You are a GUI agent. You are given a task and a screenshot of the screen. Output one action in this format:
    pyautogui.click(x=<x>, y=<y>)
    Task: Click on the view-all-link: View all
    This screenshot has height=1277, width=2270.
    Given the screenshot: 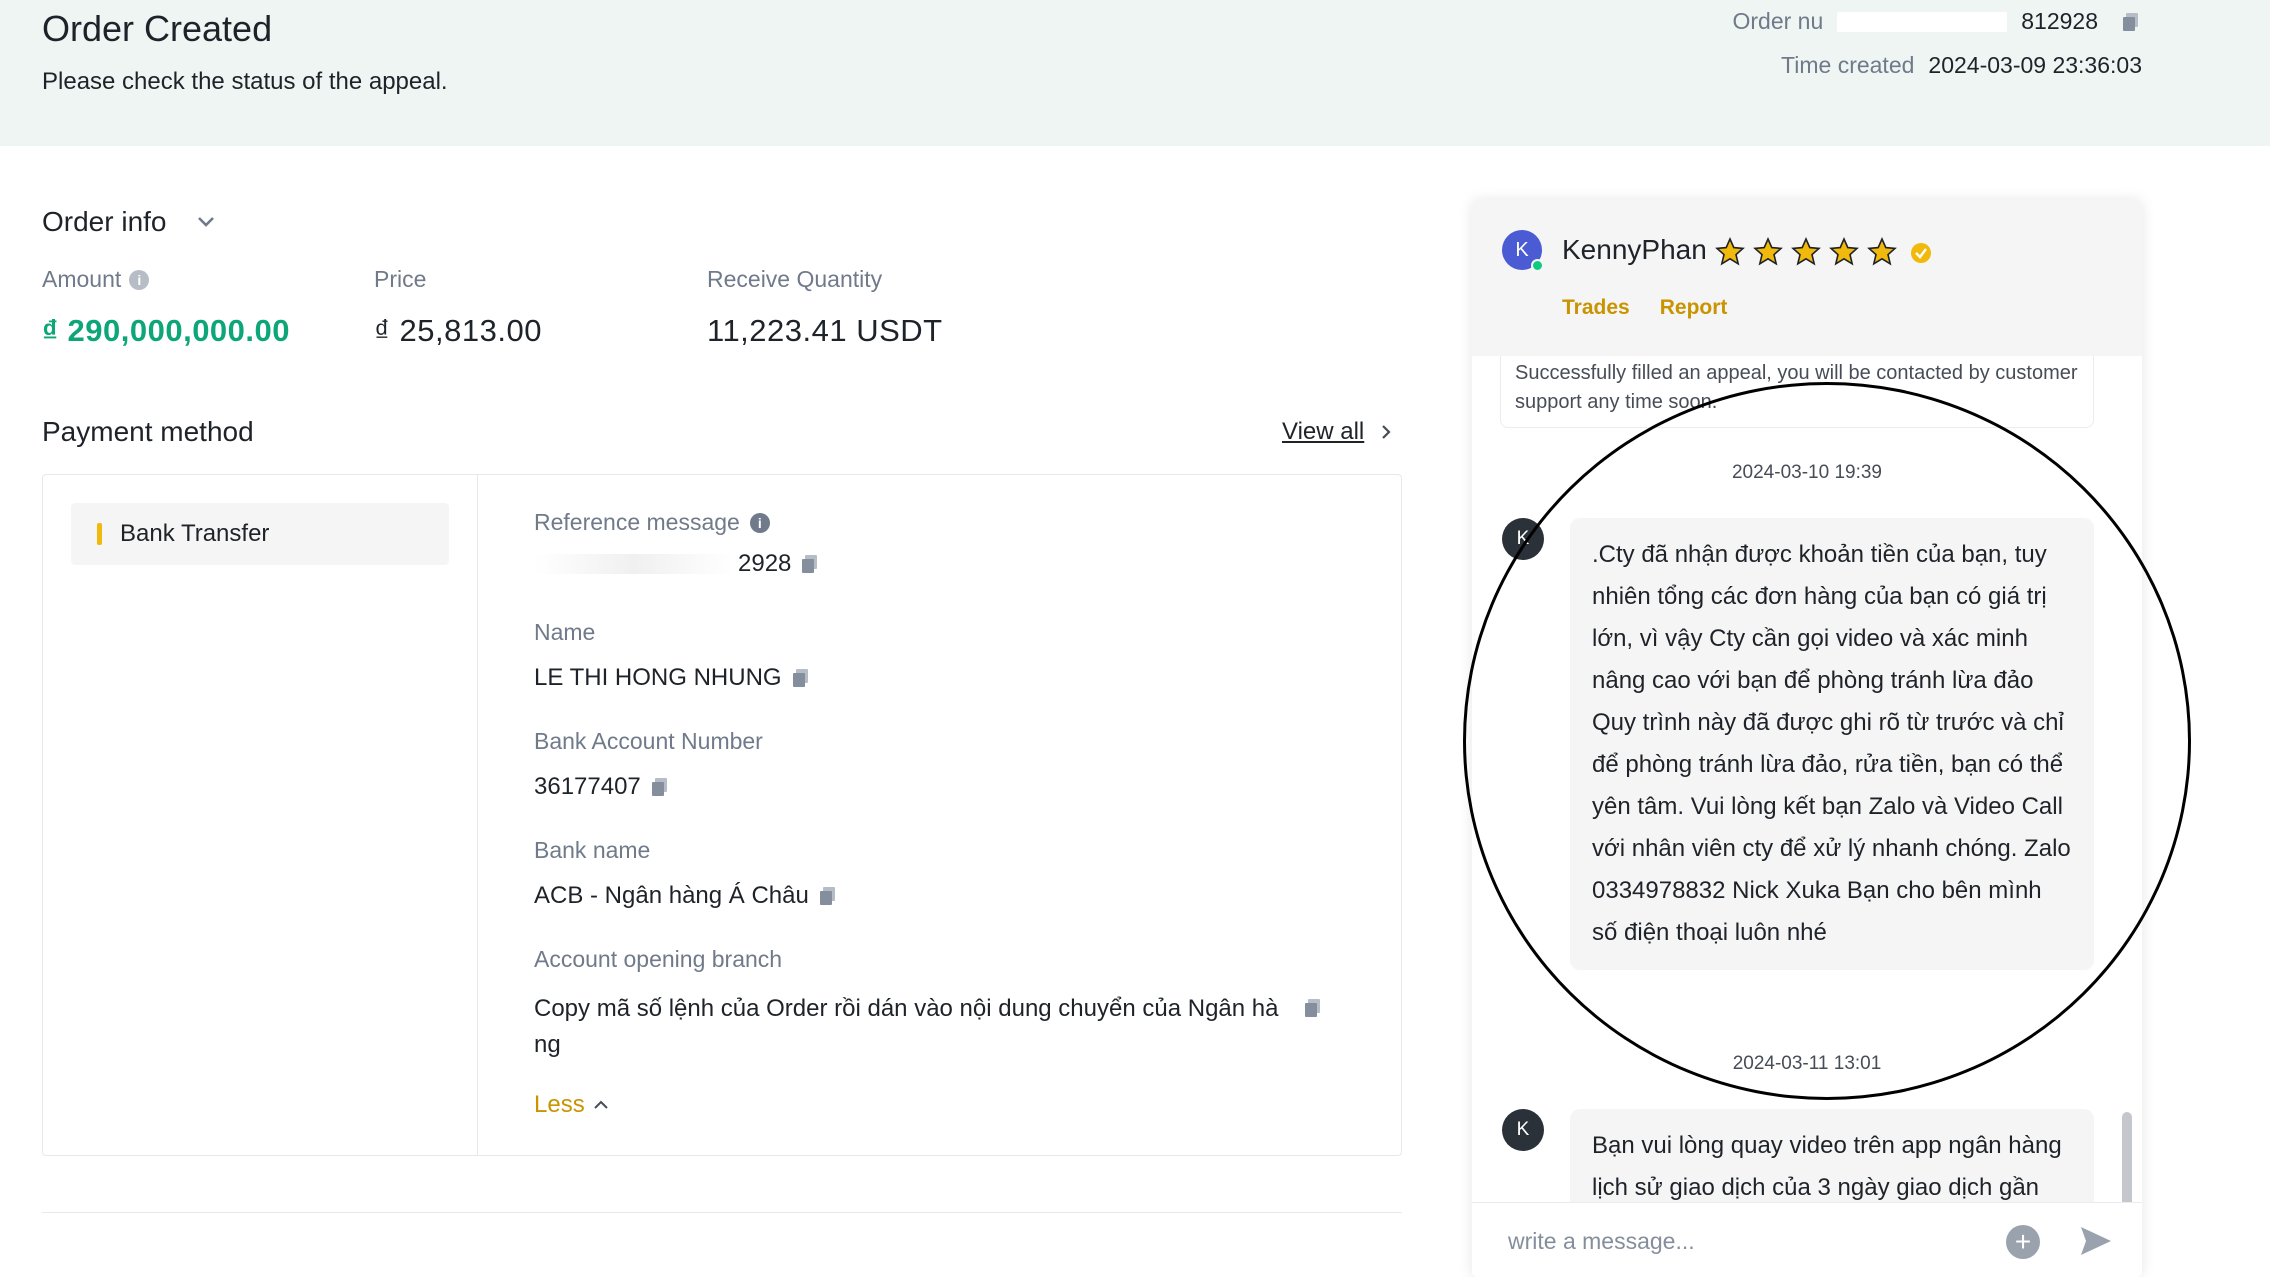 What is the action you would take?
    pyautogui.click(x=1337, y=432)
    